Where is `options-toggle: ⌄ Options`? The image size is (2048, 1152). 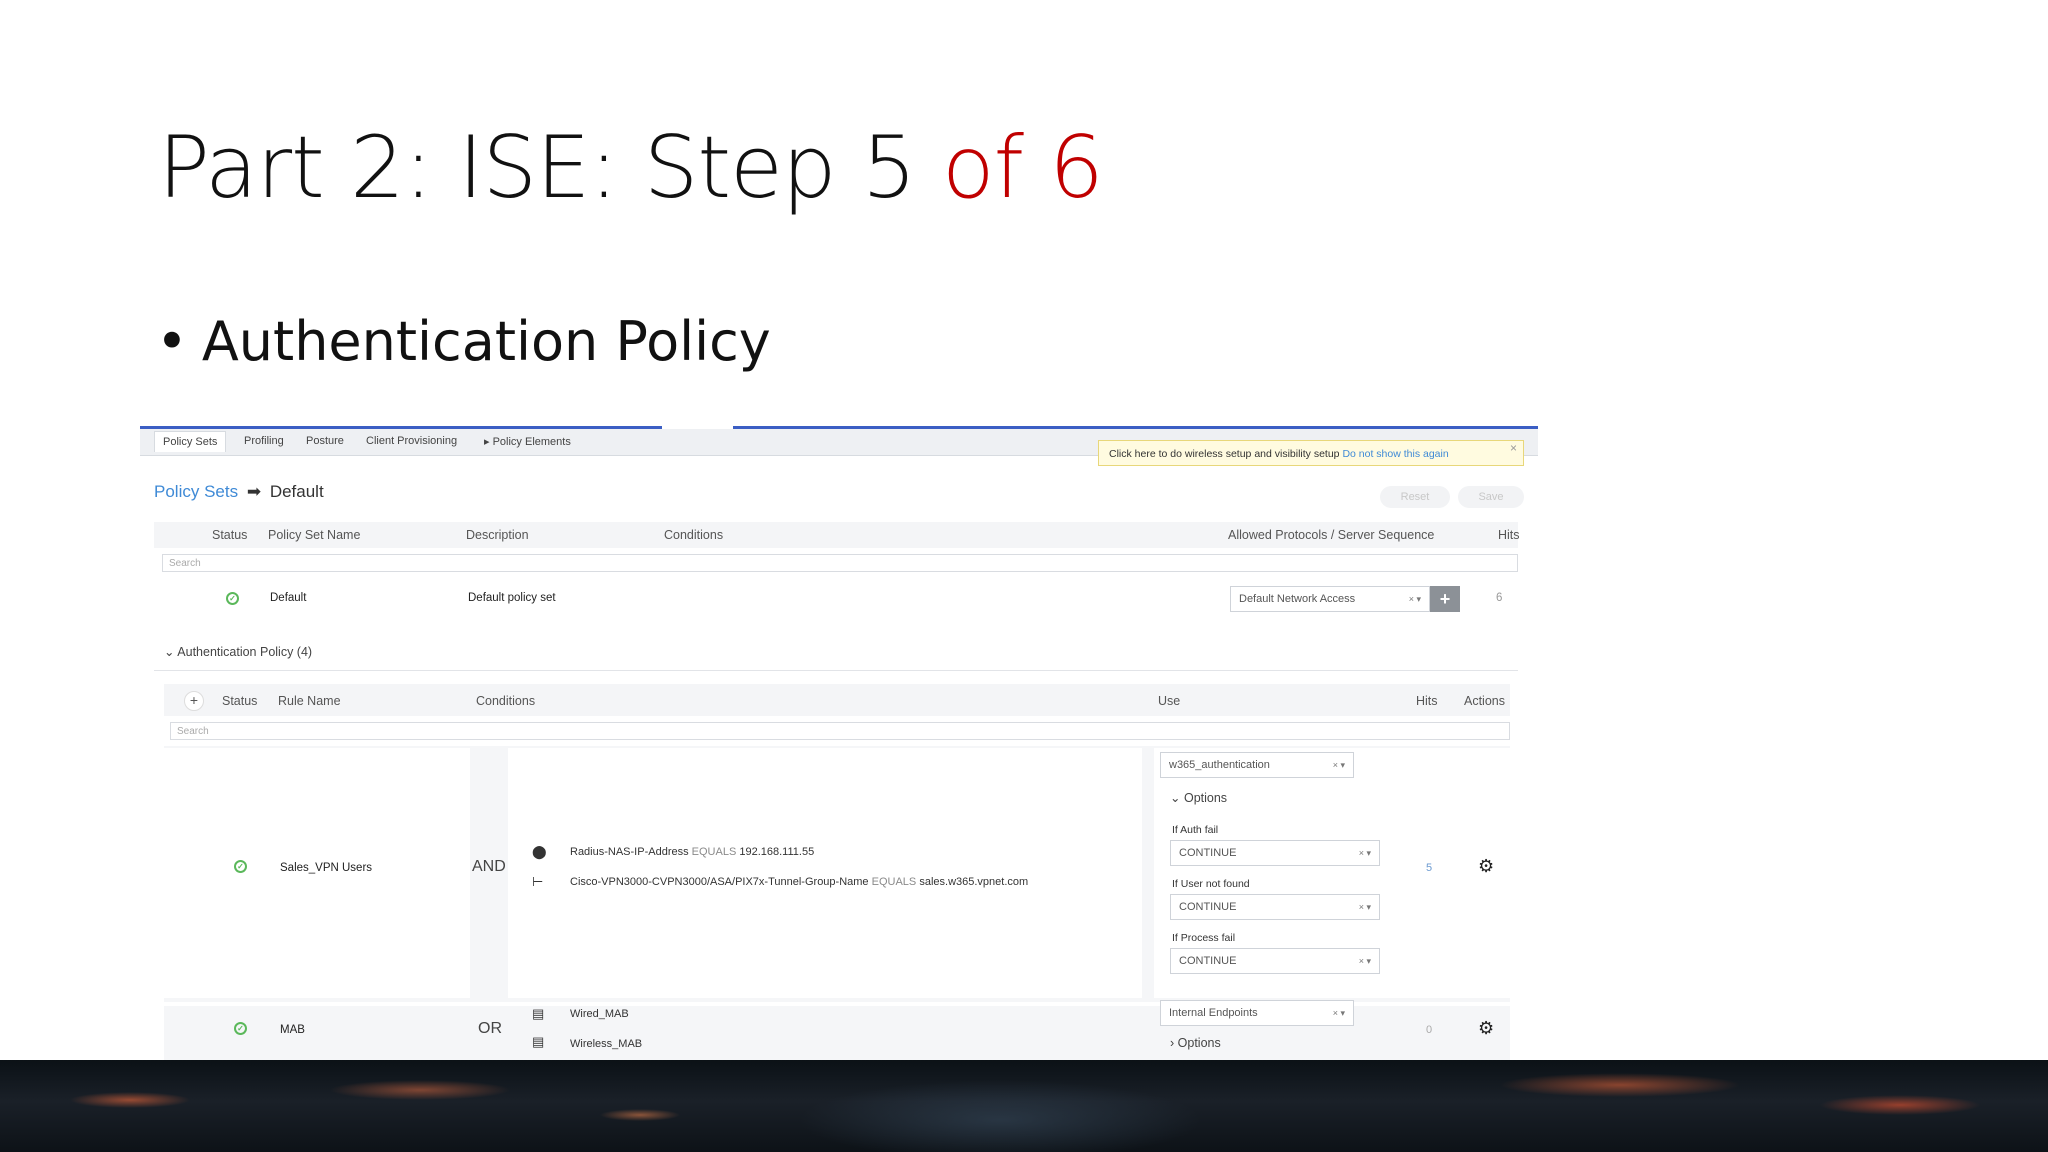
options-toggle: ⌄ Options is located at coordinates (1198, 797).